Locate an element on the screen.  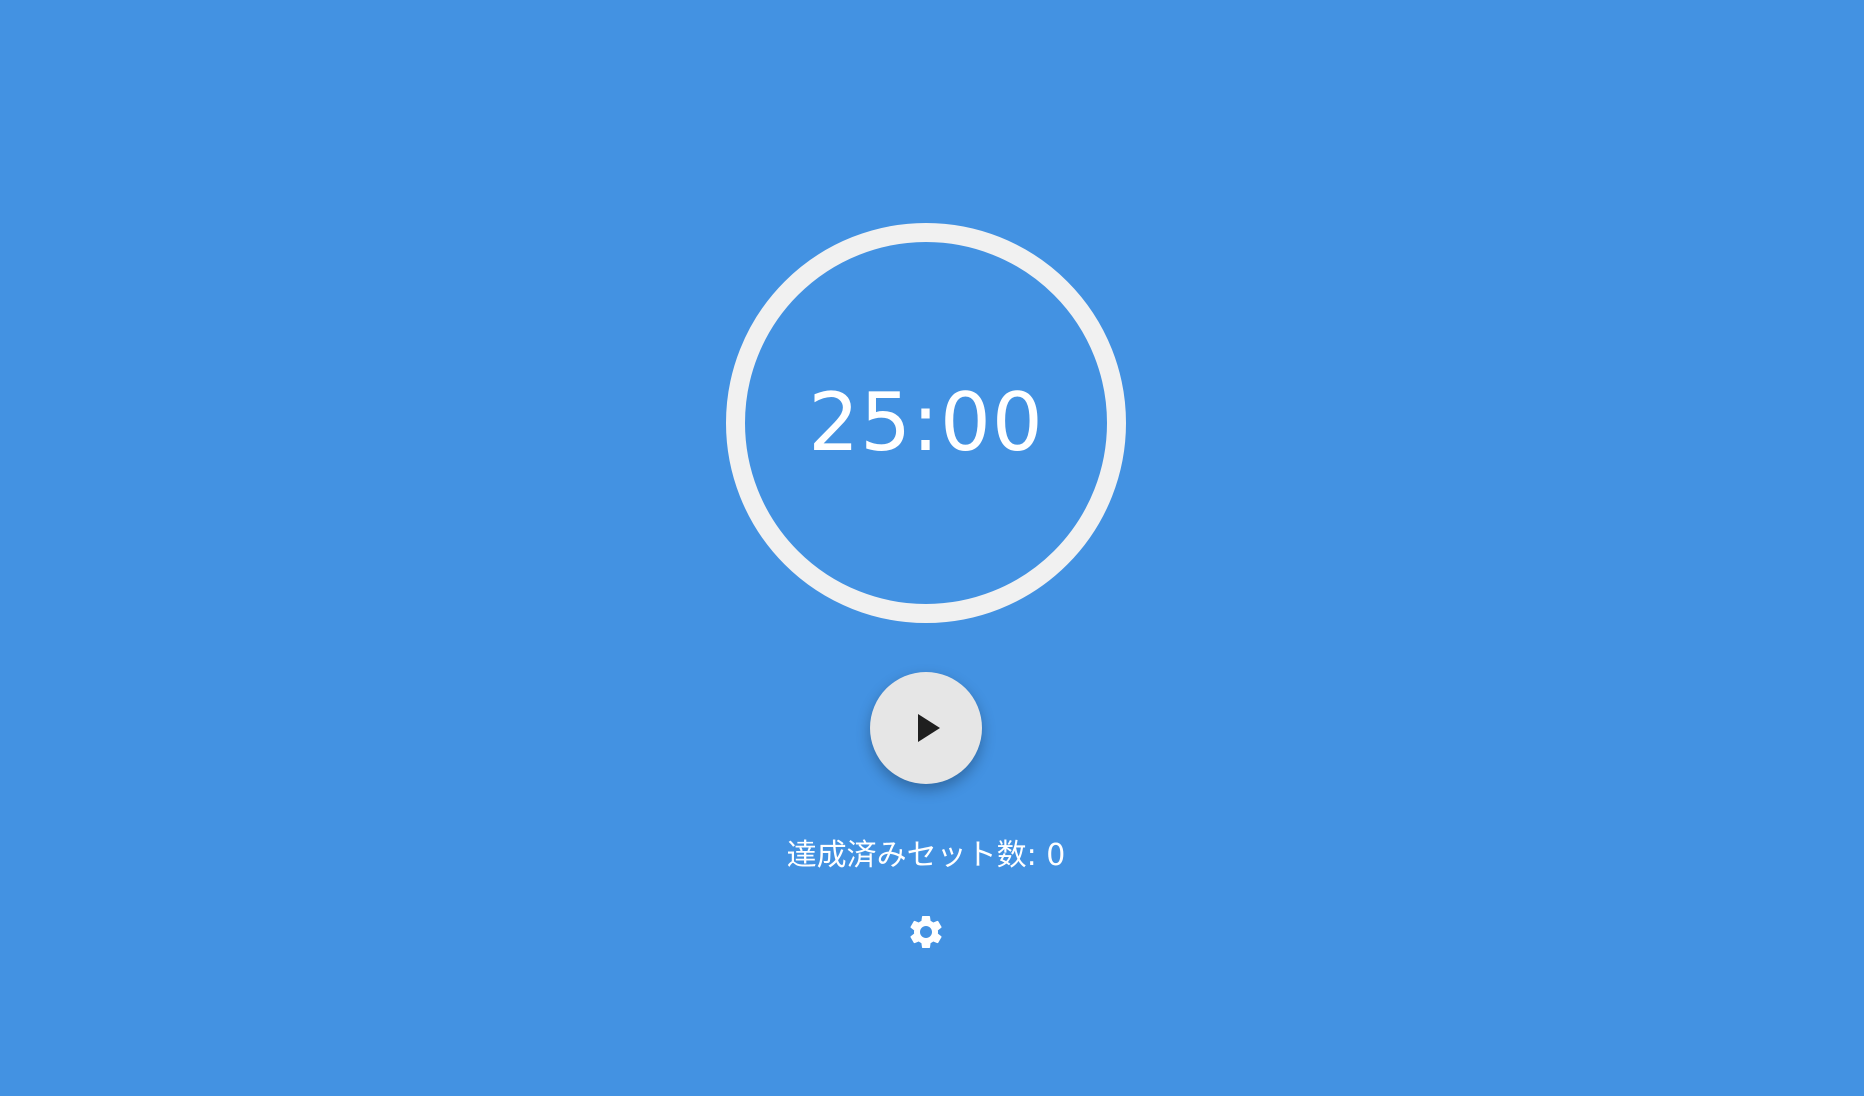
completed-sets-counter: 達成済みセット数: 0 is located at coordinates (926, 856).